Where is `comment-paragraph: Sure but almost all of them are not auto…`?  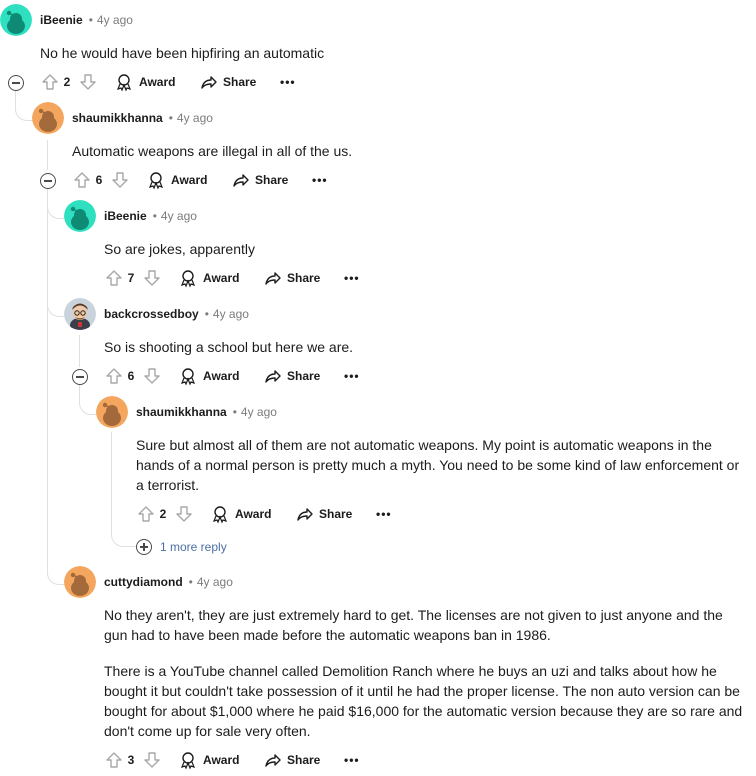
comment-paragraph: Sure but almost all of them are not auto… is located at coordinates (438, 465).